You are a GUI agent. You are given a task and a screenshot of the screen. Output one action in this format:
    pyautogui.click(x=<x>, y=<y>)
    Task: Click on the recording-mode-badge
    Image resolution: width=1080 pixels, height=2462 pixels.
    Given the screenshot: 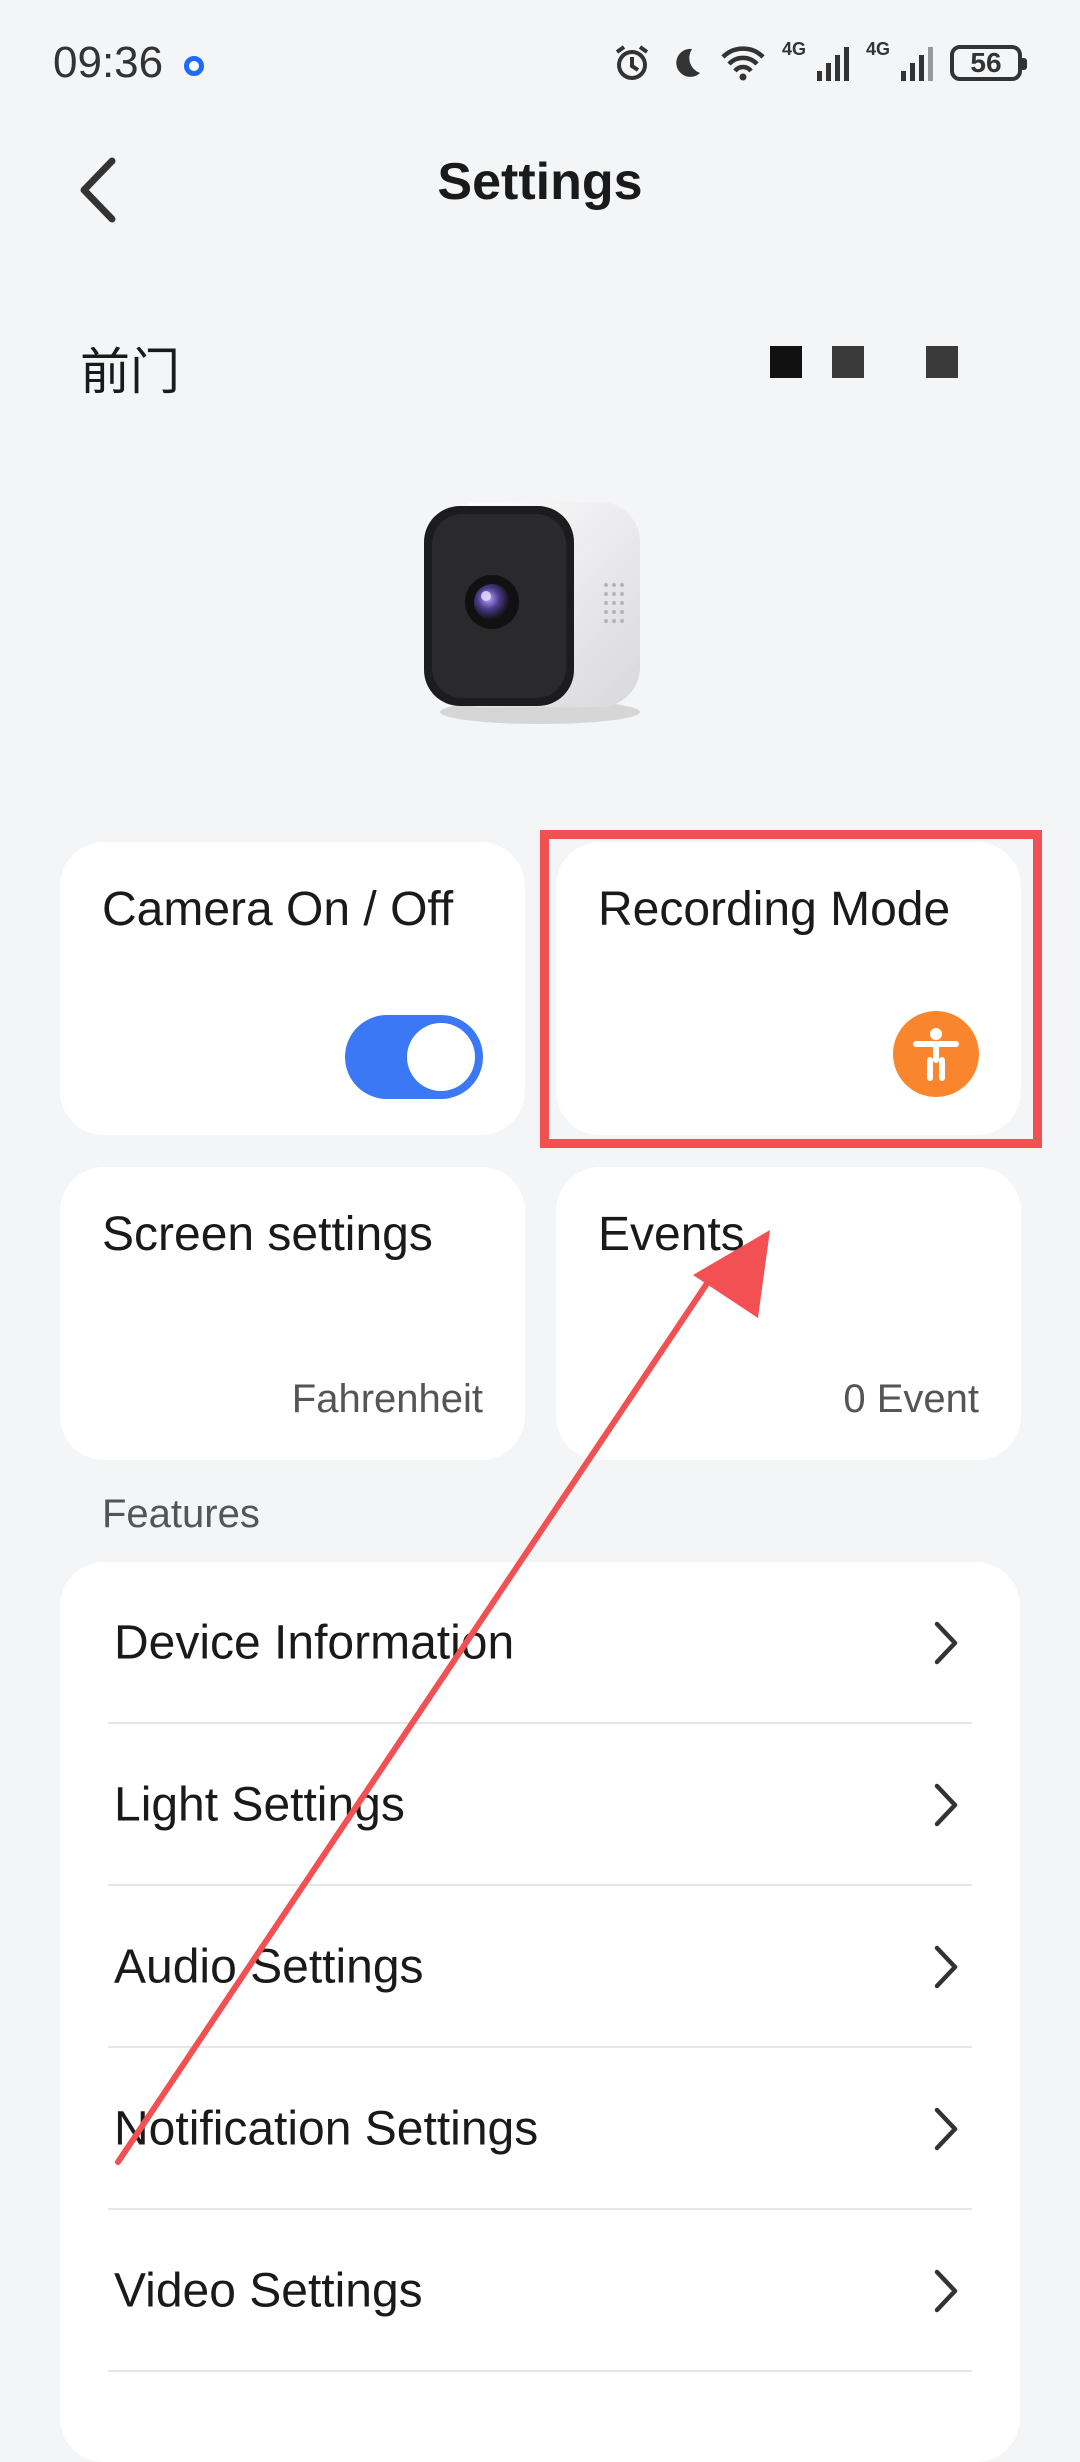 What is the action you would take?
    pyautogui.click(x=936, y=1054)
    